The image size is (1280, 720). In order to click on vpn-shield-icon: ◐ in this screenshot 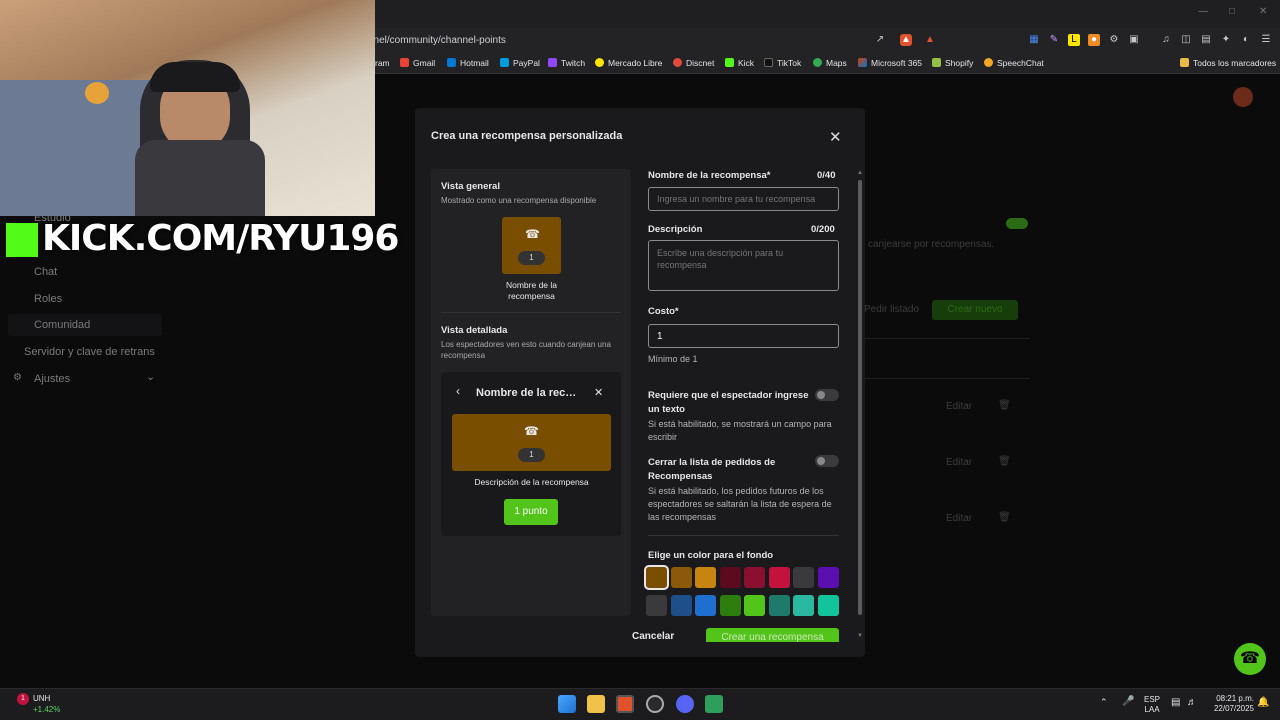, I will do `click(1246, 40)`.